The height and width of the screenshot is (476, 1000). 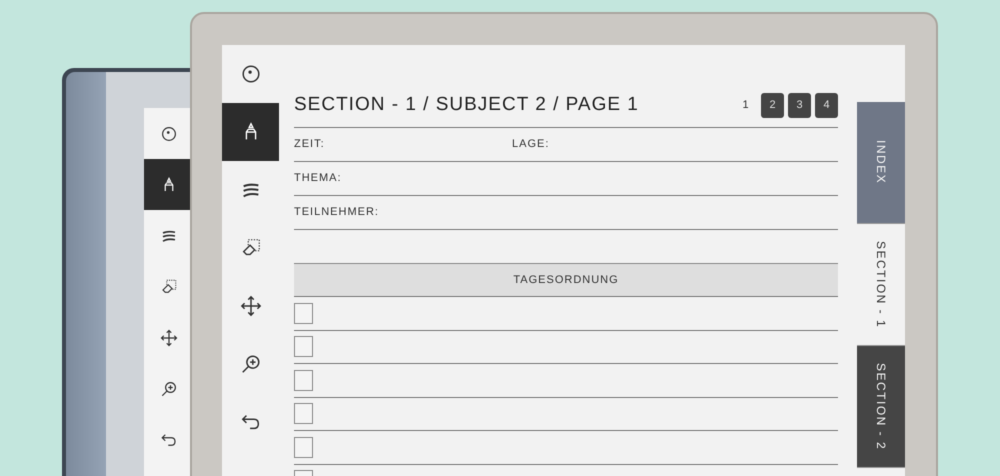 I want to click on field-label: THEMA:, so click(x=318, y=178).